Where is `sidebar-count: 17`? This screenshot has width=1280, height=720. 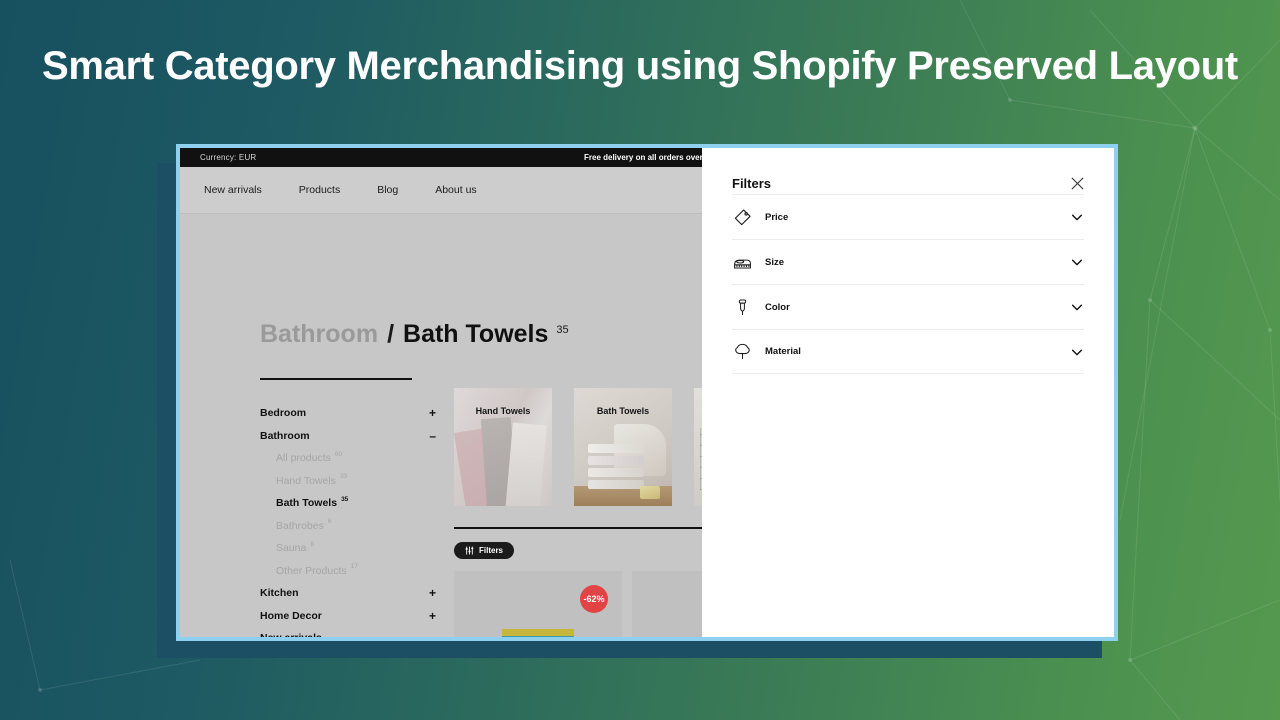
sidebar-count: 17 is located at coordinates (354, 567).